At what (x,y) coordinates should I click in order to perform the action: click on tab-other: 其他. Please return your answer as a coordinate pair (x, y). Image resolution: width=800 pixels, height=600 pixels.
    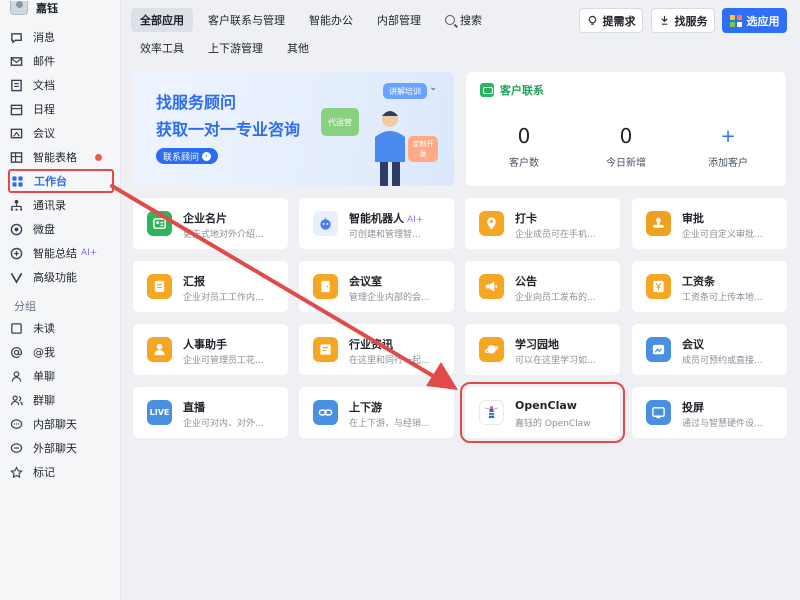
    Looking at the image, I should click on (298, 48).